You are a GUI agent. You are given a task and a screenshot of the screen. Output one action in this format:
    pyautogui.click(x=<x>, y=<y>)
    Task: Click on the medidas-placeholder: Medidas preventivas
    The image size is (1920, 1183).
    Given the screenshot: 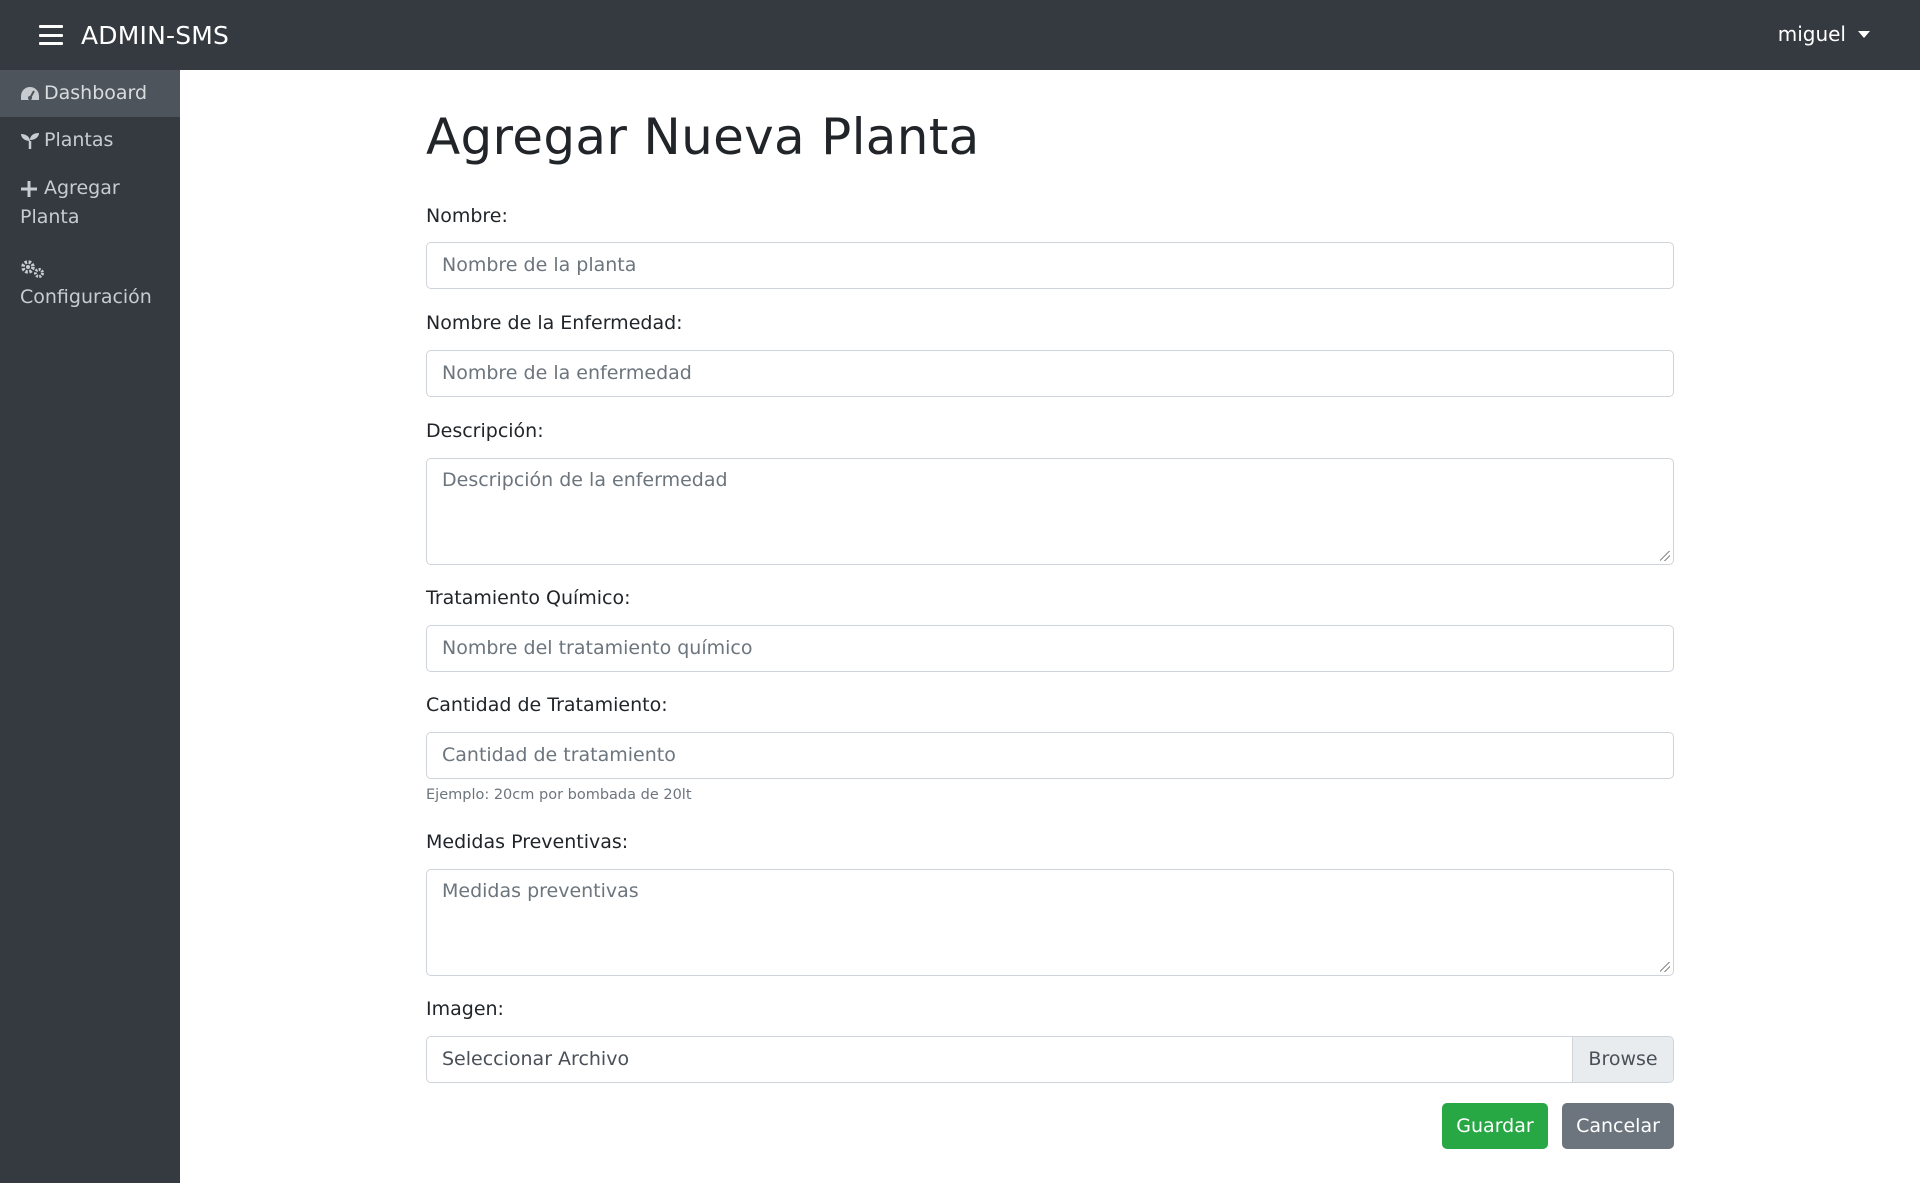 What is the action you would take?
    pyautogui.click(x=540, y=891)
    